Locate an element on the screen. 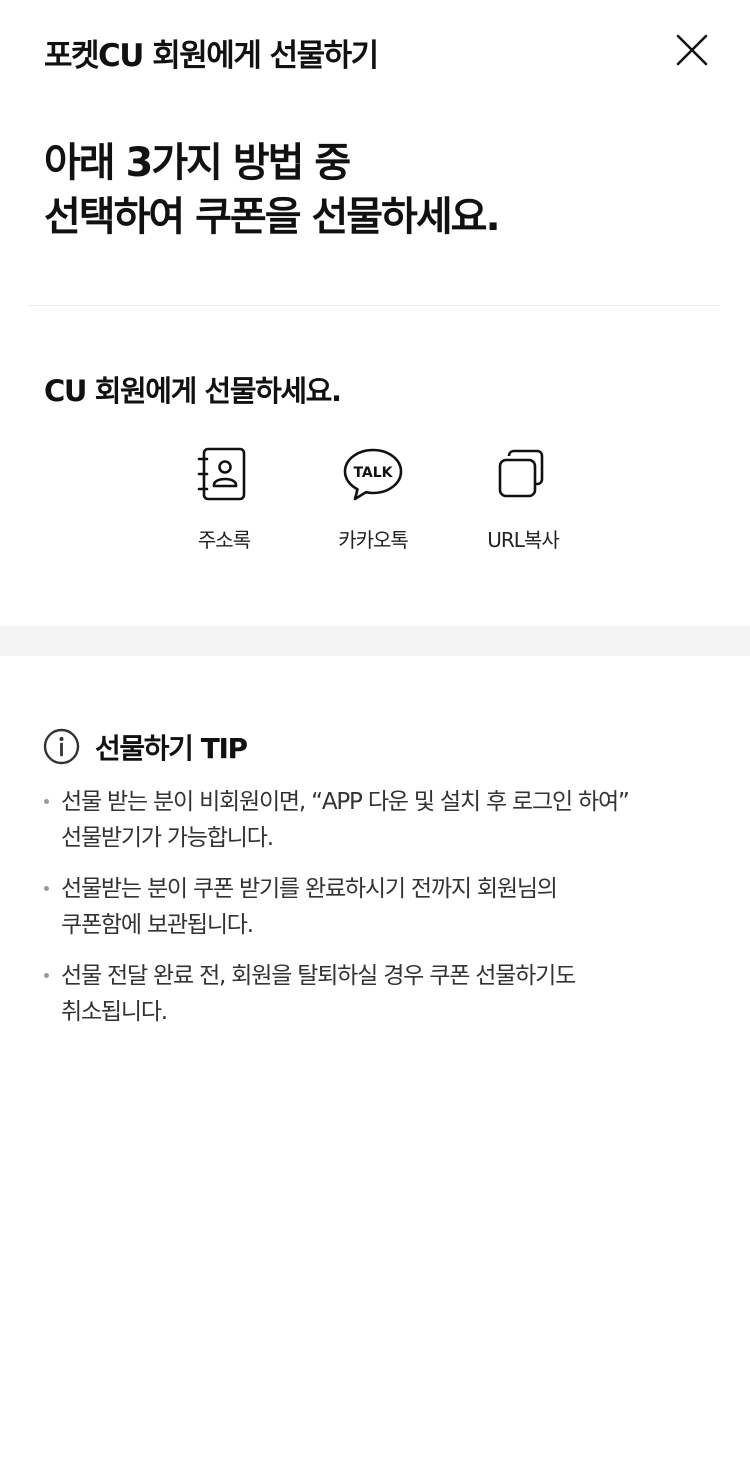  kakaotalk-icon-text: TALK is located at coordinates (373, 473).